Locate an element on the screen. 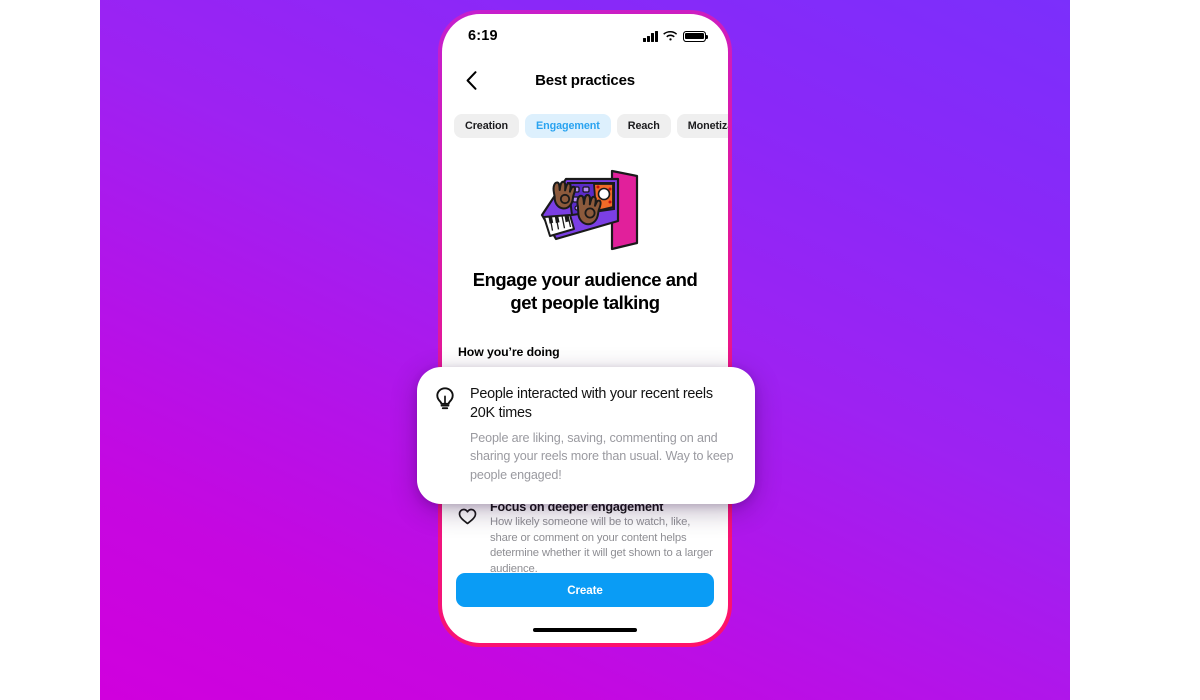  section-label-how-youre-doing: How you’re doing is located at coordinates (509, 352).